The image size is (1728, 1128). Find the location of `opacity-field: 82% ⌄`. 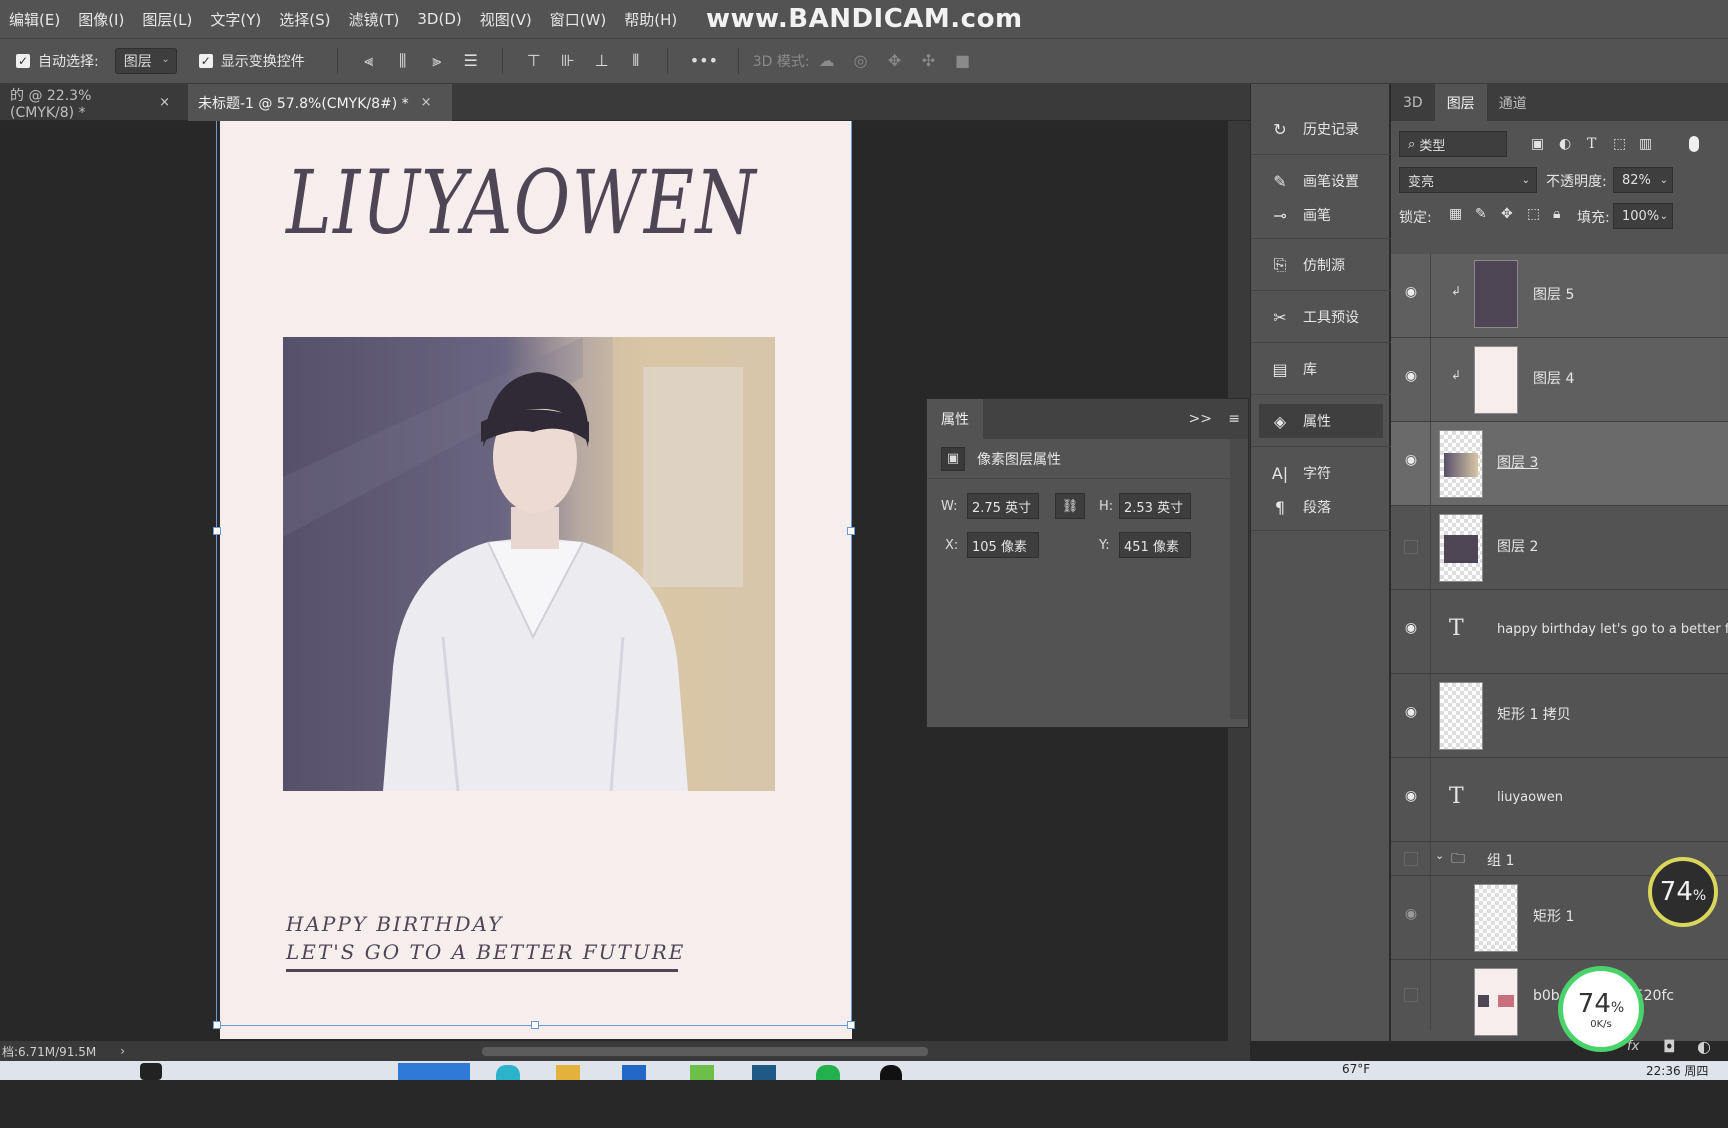

opacity-field: 82% ⌄ is located at coordinates (1643, 180).